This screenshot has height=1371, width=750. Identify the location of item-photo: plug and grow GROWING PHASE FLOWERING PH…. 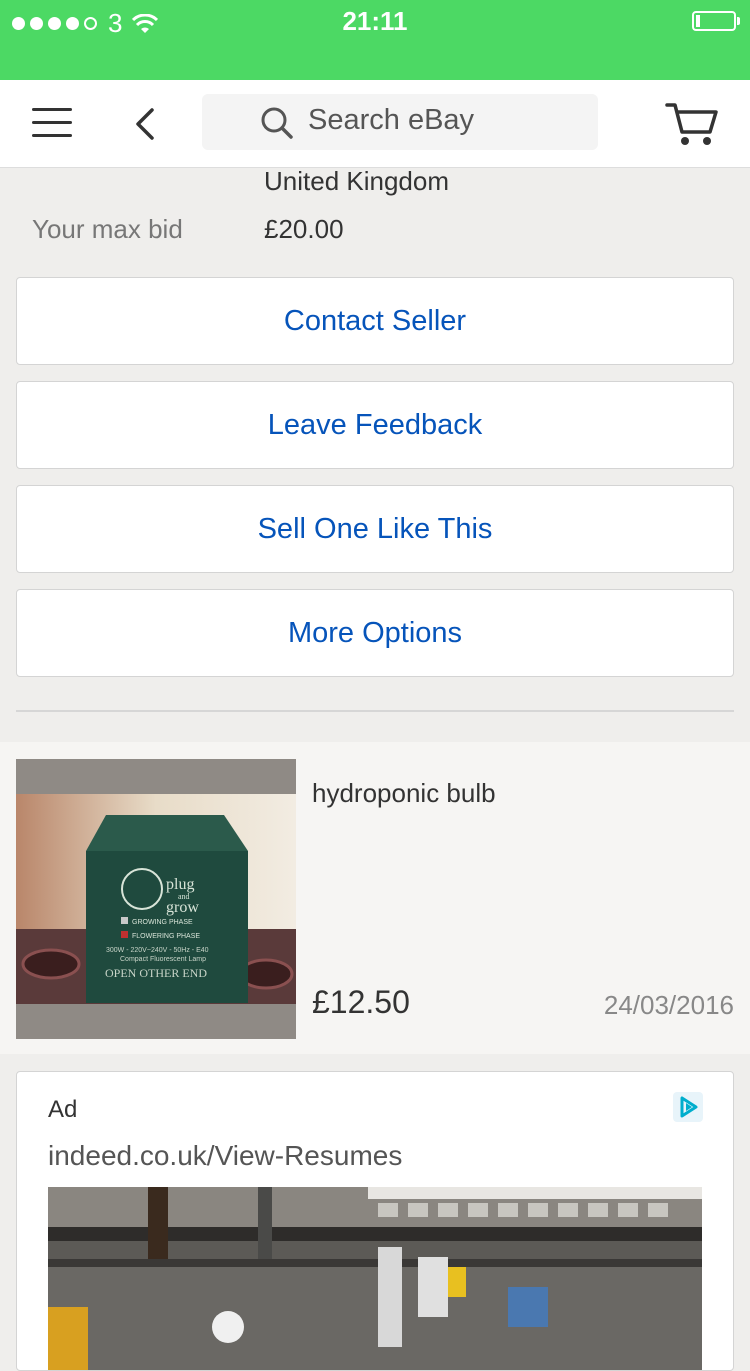
(156, 899).